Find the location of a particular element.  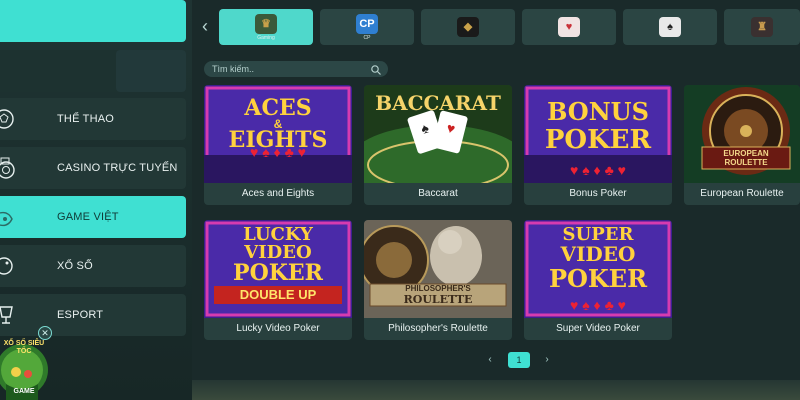

game-name: Super Video Poker is located at coordinates (598, 328).